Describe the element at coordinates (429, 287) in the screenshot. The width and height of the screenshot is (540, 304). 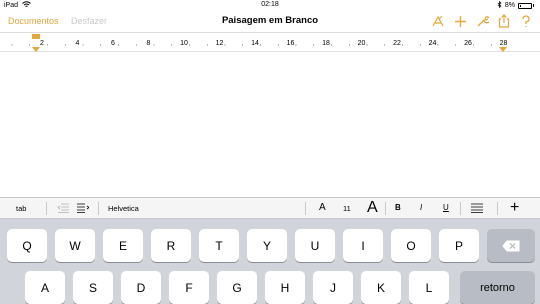
I see `key-l: L` at that location.